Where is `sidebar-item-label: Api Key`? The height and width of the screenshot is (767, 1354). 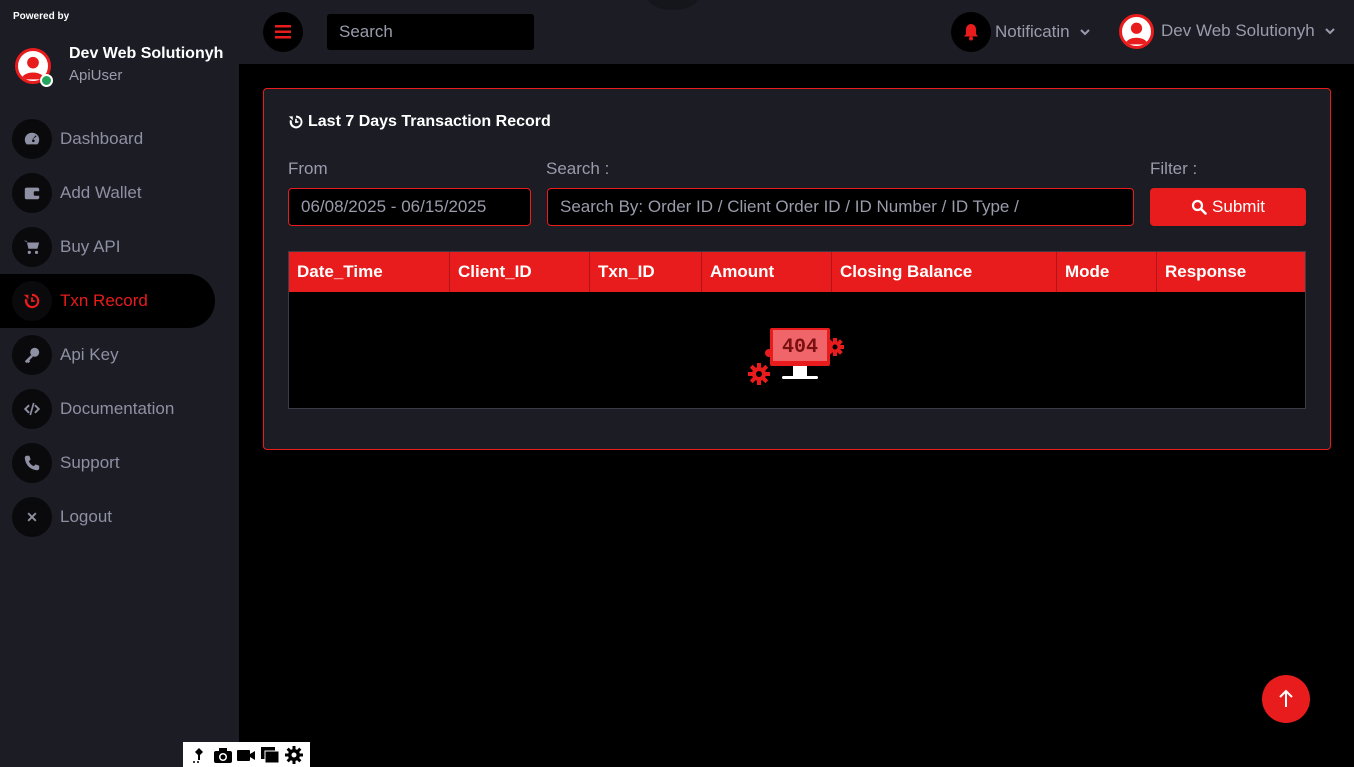
sidebar-item-label: Api Key is located at coordinates (89, 354).